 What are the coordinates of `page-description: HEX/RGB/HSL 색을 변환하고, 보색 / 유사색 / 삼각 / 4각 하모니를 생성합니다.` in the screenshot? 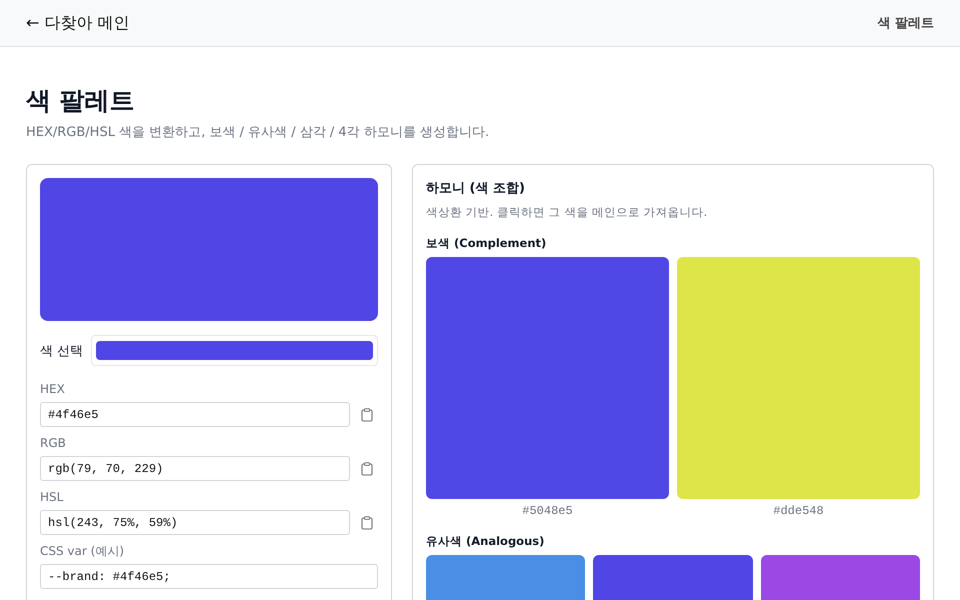 It's located at (258, 132).